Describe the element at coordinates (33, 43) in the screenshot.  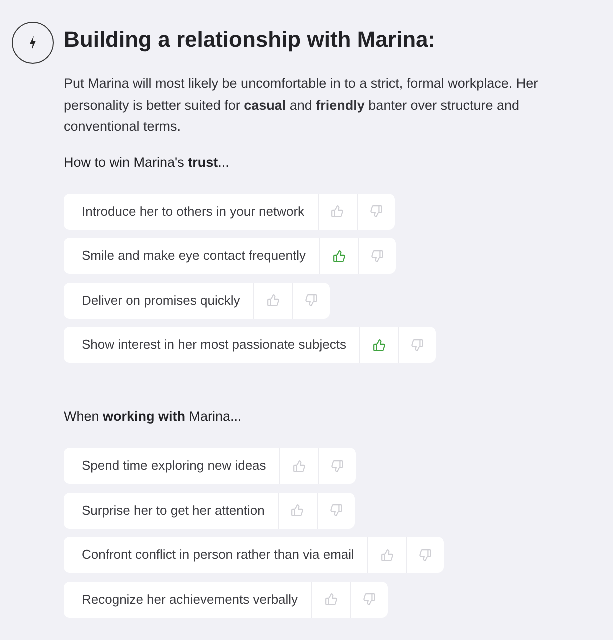
I see `lightning-bolt-icon` at that location.